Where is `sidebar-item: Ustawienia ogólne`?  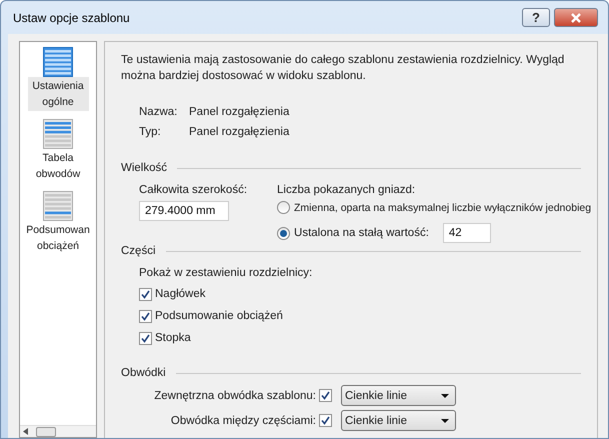
sidebar-item: Ustawienia ogólne is located at coordinates (58, 94).